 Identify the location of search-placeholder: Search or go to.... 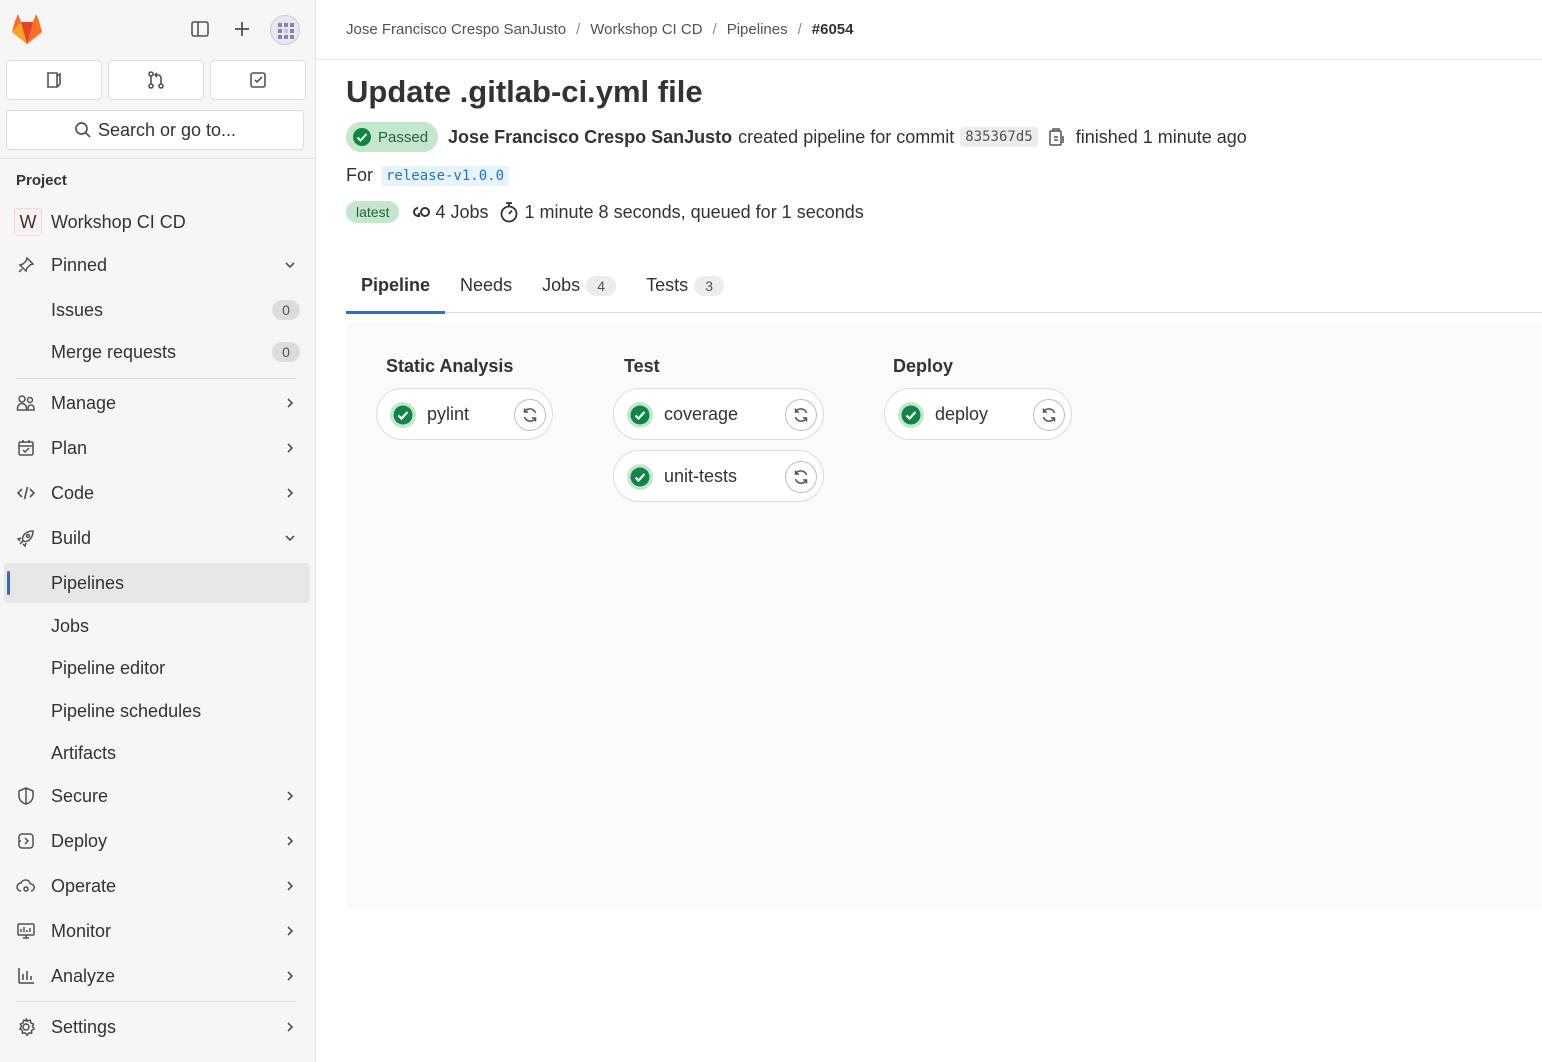
(167, 129).